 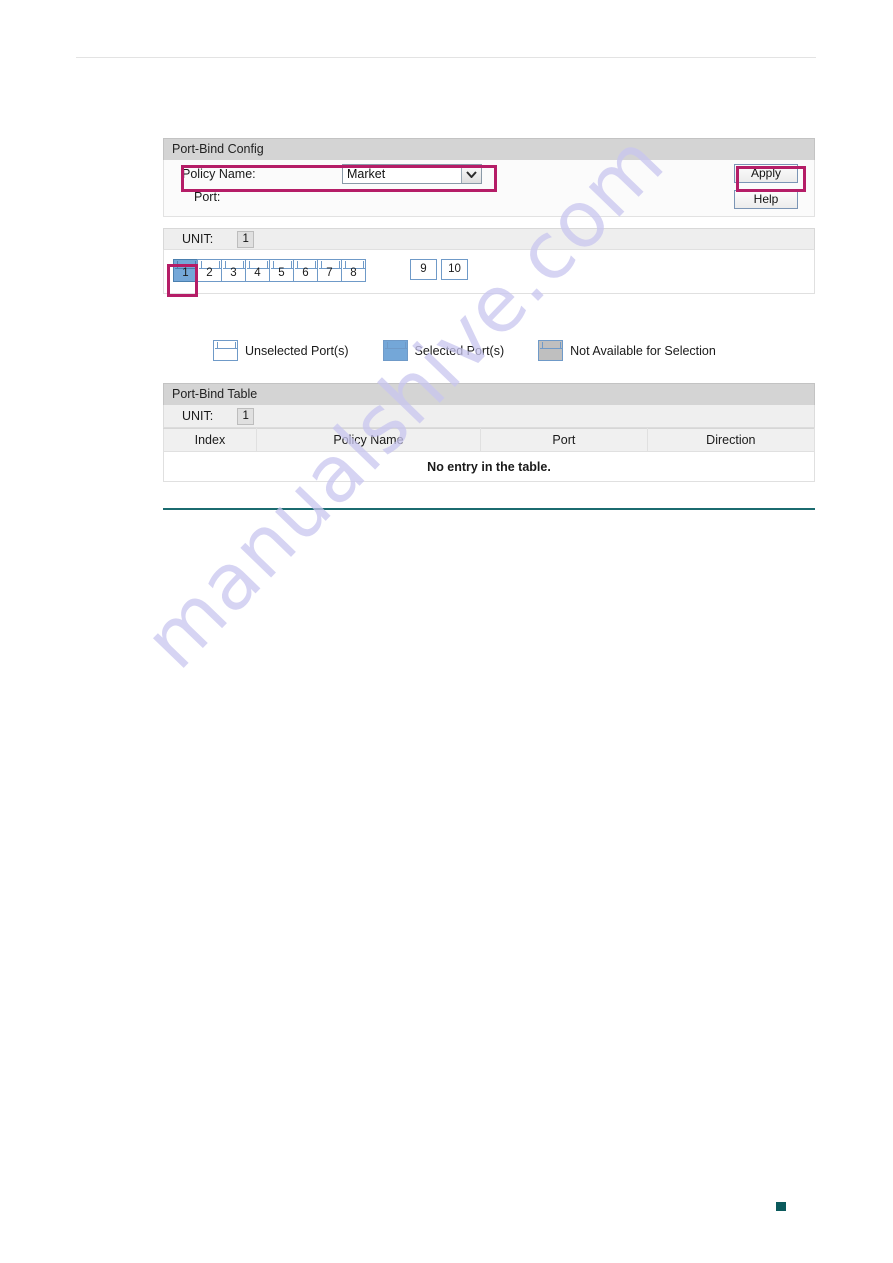 I want to click on port-swatch-unselected-icon, so click(x=225, y=350).